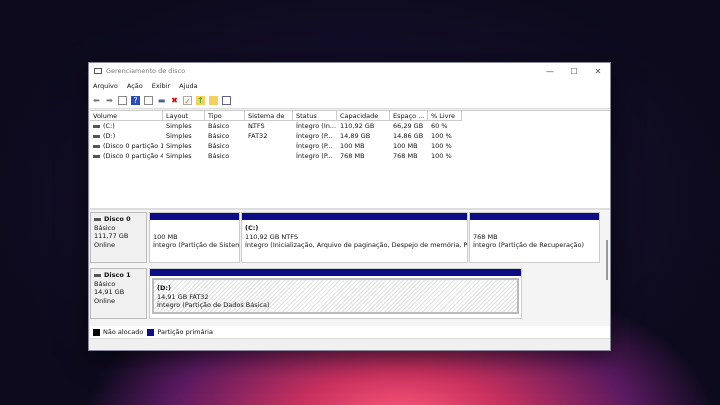  I want to click on folder-up-icon: ↑, so click(200, 100).